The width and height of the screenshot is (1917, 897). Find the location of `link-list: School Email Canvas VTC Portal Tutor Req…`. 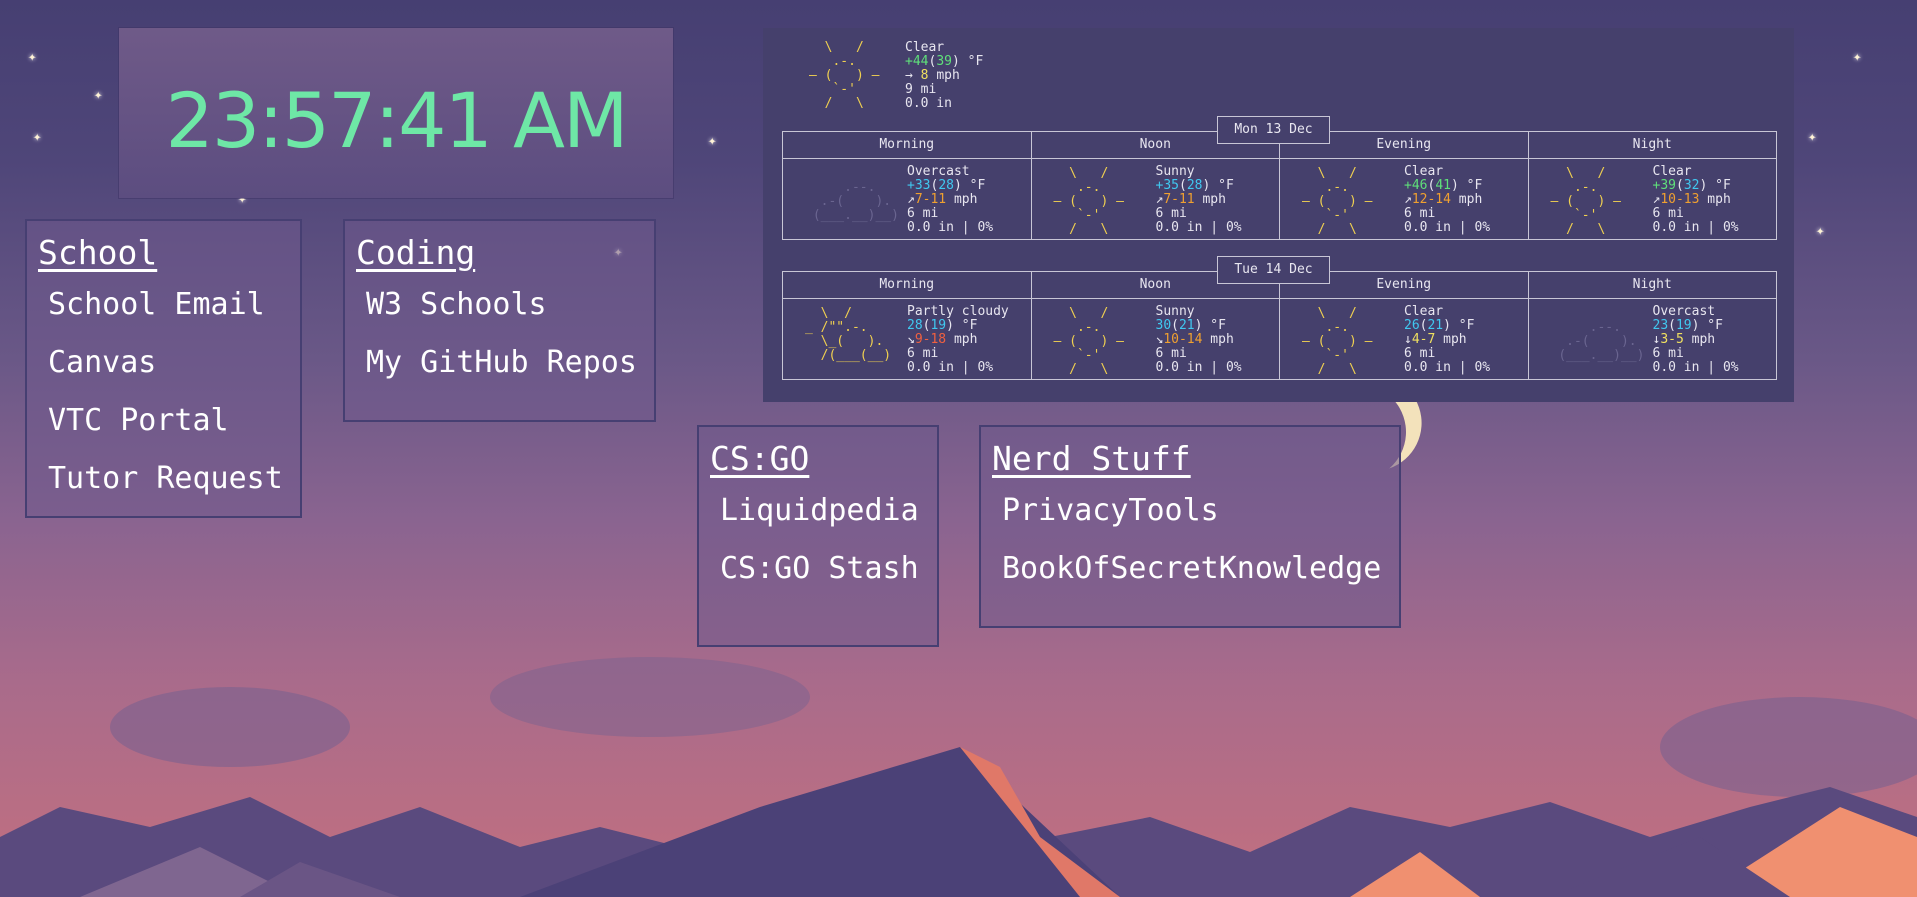

link-list: School Email Canvas VTC Portal Tutor Req… is located at coordinates (163, 392).